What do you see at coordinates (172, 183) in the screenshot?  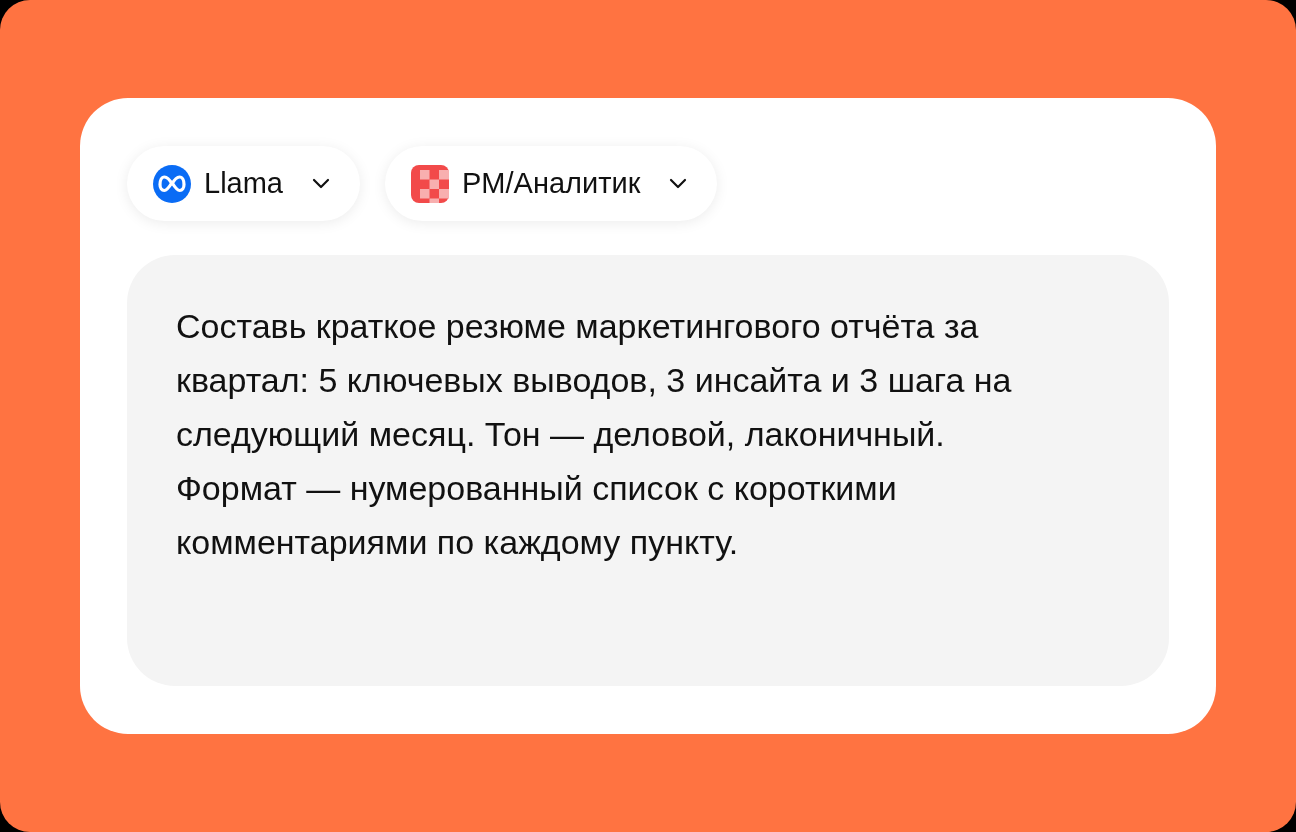 I see `infinity-logo-icon` at bounding box center [172, 183].